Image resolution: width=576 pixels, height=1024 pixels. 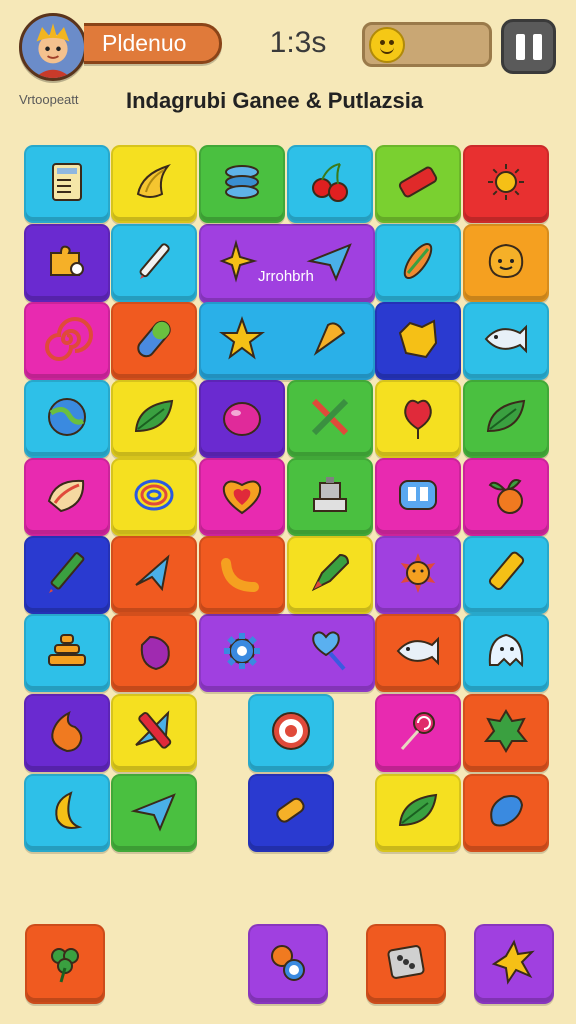 I want to click on game-timer: 1:3s, so click(x=298, y=42).